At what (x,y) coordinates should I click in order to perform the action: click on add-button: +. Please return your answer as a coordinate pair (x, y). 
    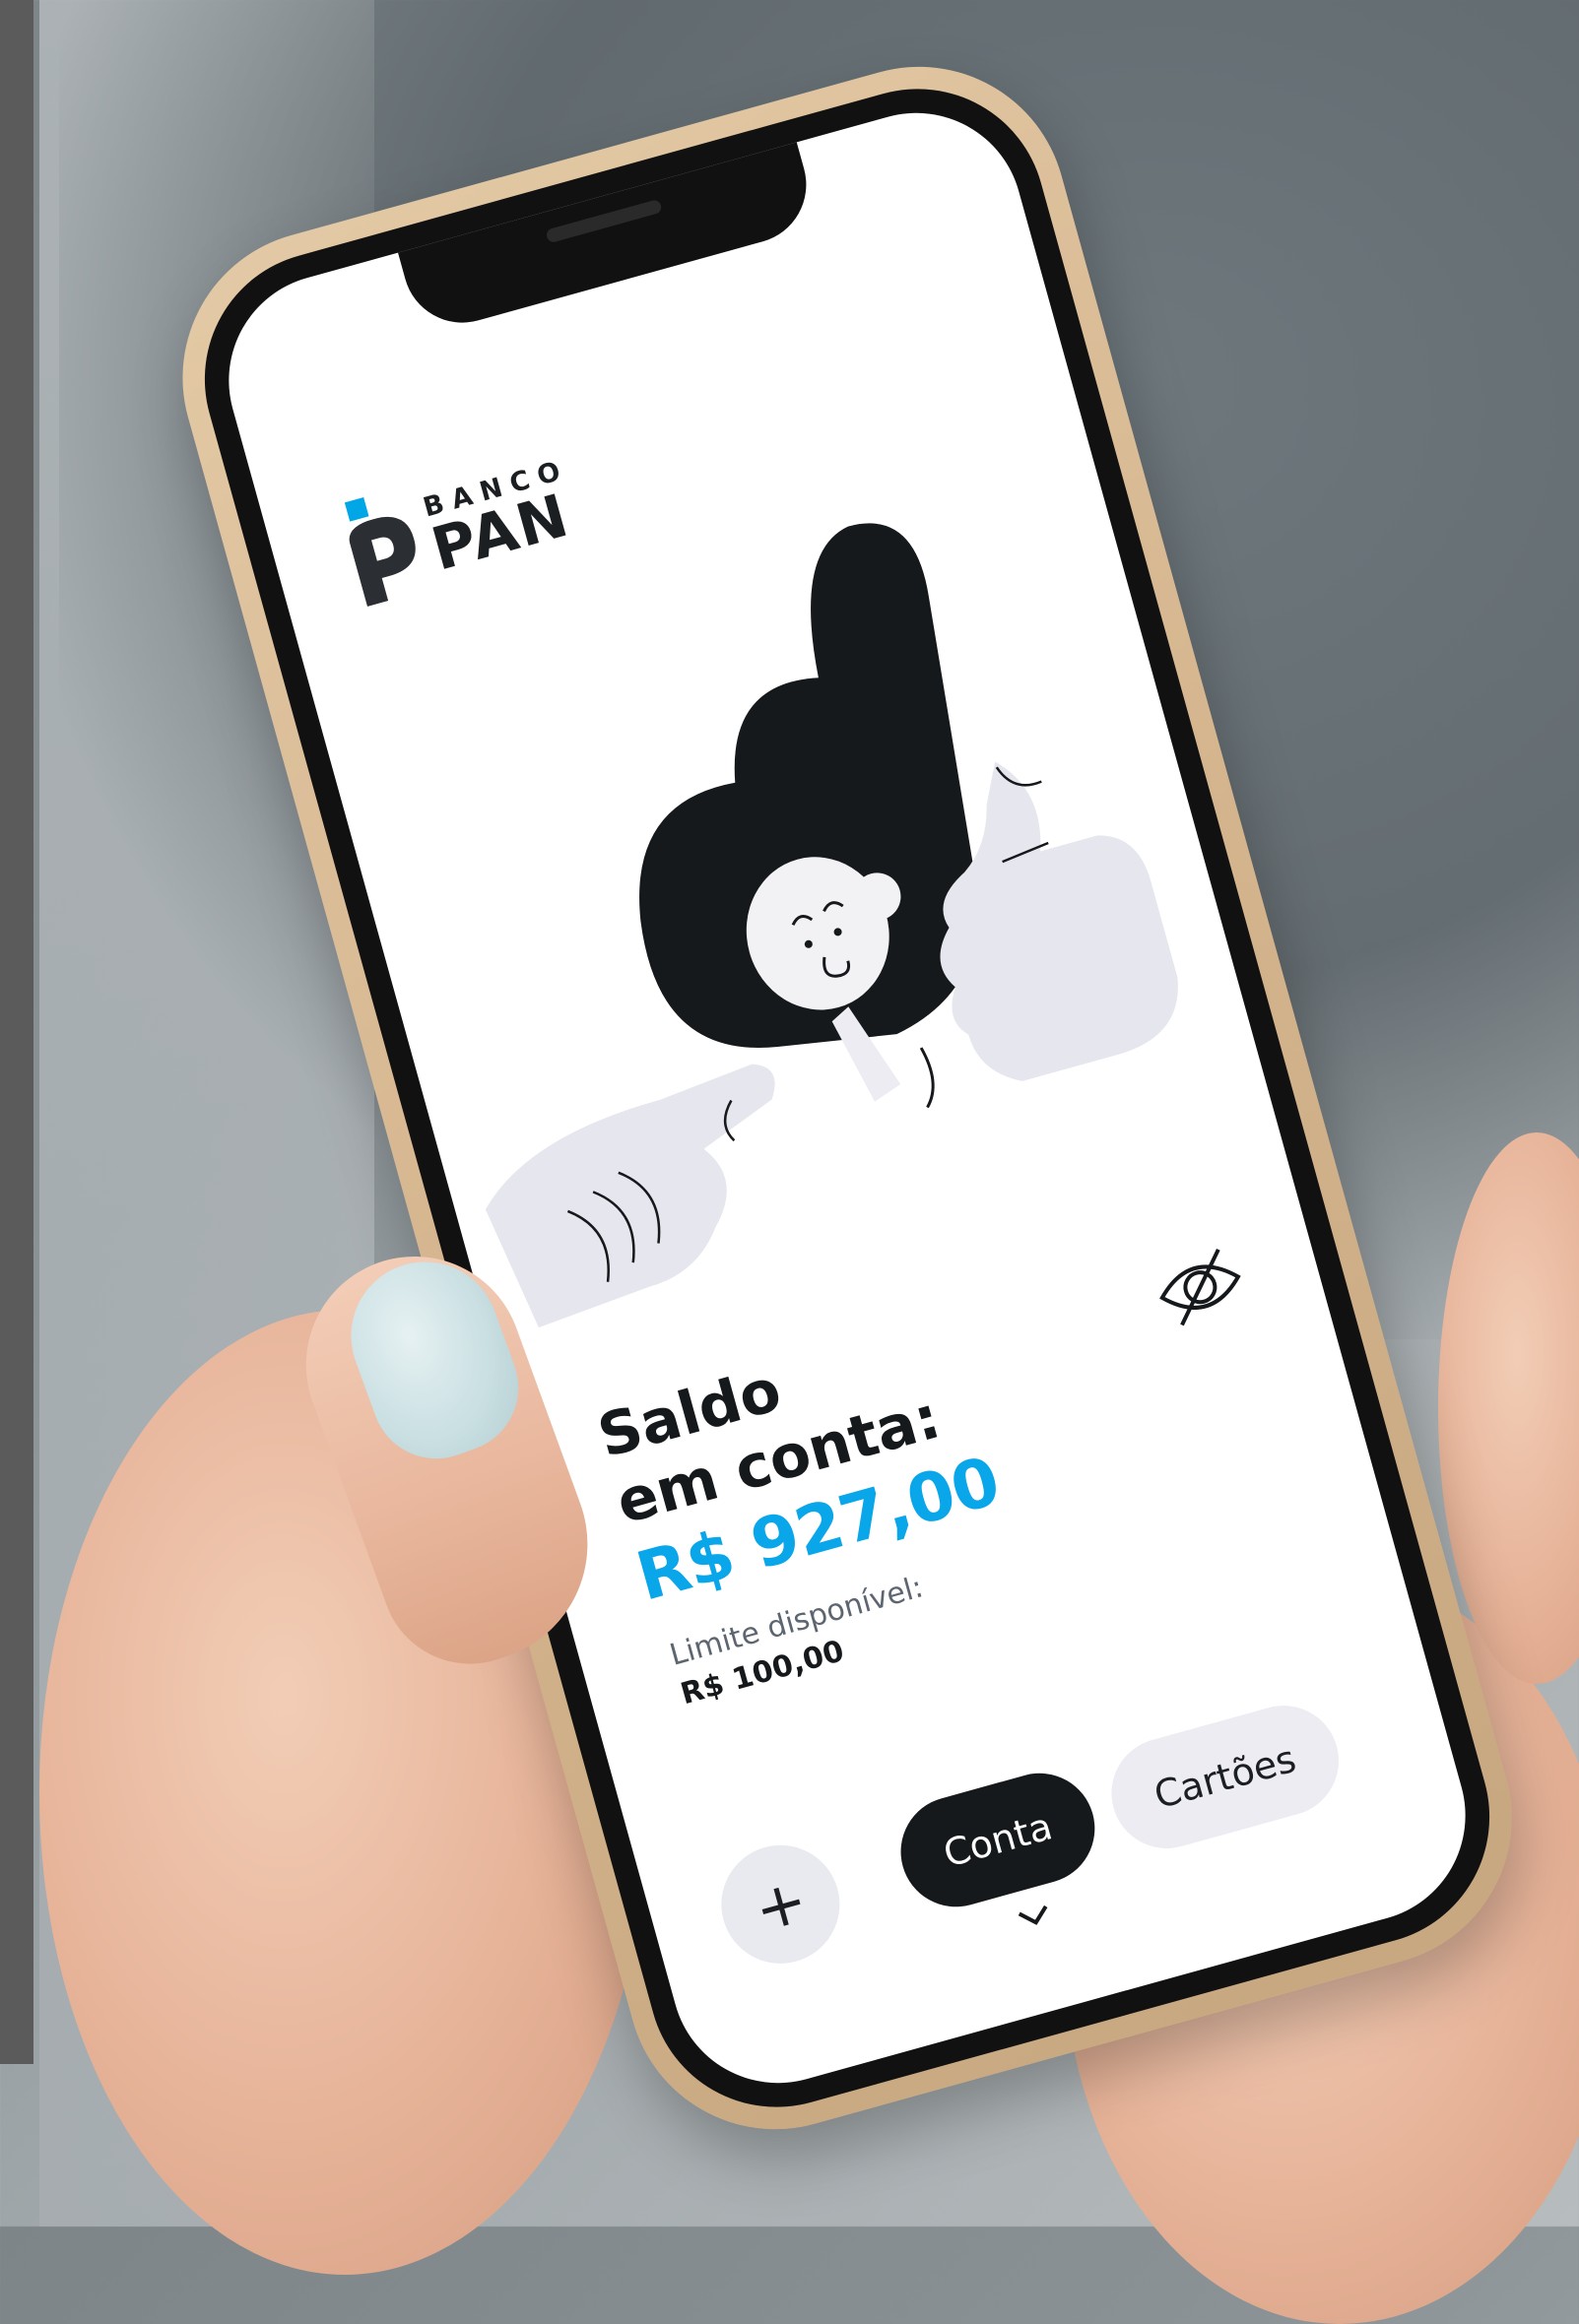
    Looking at the image, I should click on (781, 1905).